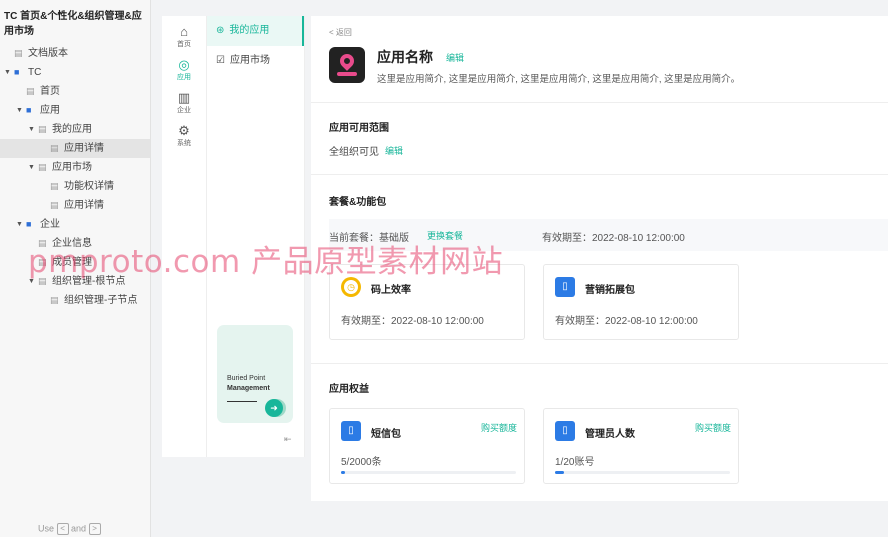 This screenshot has width=888, height=537. What do you see at coordinates (72, 167) in the screenshot?
I see `tree-item-label: 应用市场` at bounding box center [72, 167].